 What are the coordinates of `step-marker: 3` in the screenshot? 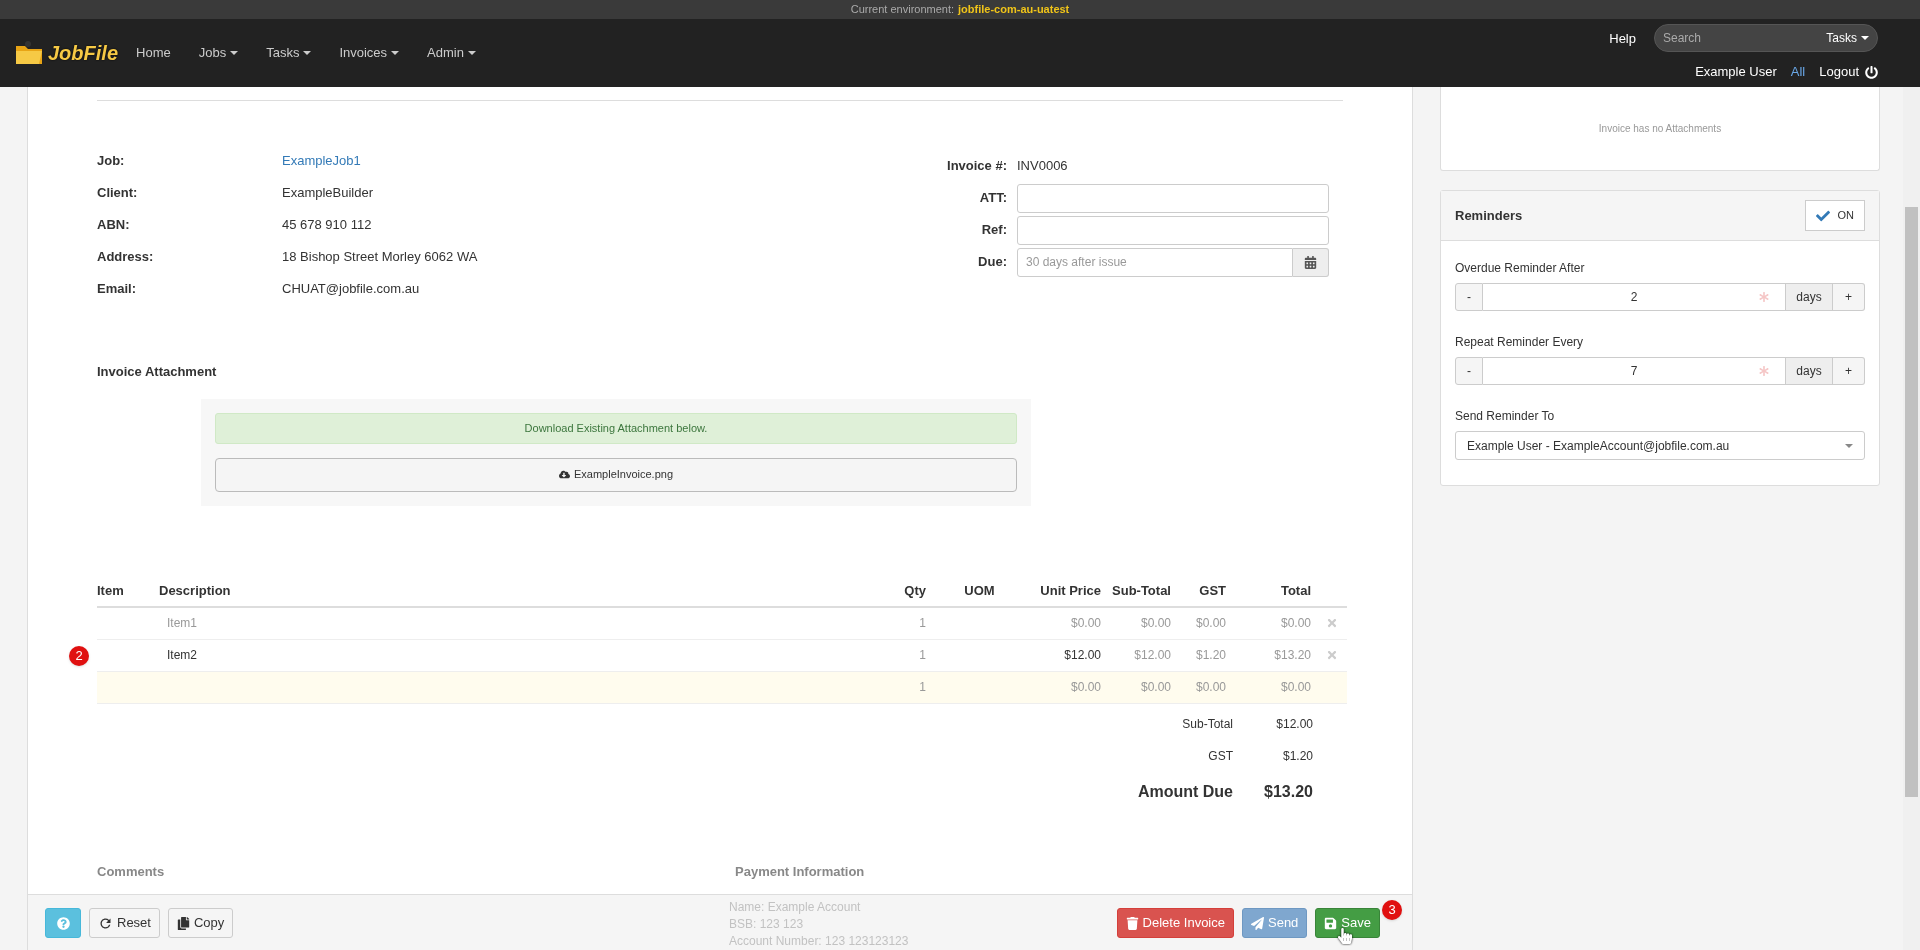 It's located at (1392, 910).